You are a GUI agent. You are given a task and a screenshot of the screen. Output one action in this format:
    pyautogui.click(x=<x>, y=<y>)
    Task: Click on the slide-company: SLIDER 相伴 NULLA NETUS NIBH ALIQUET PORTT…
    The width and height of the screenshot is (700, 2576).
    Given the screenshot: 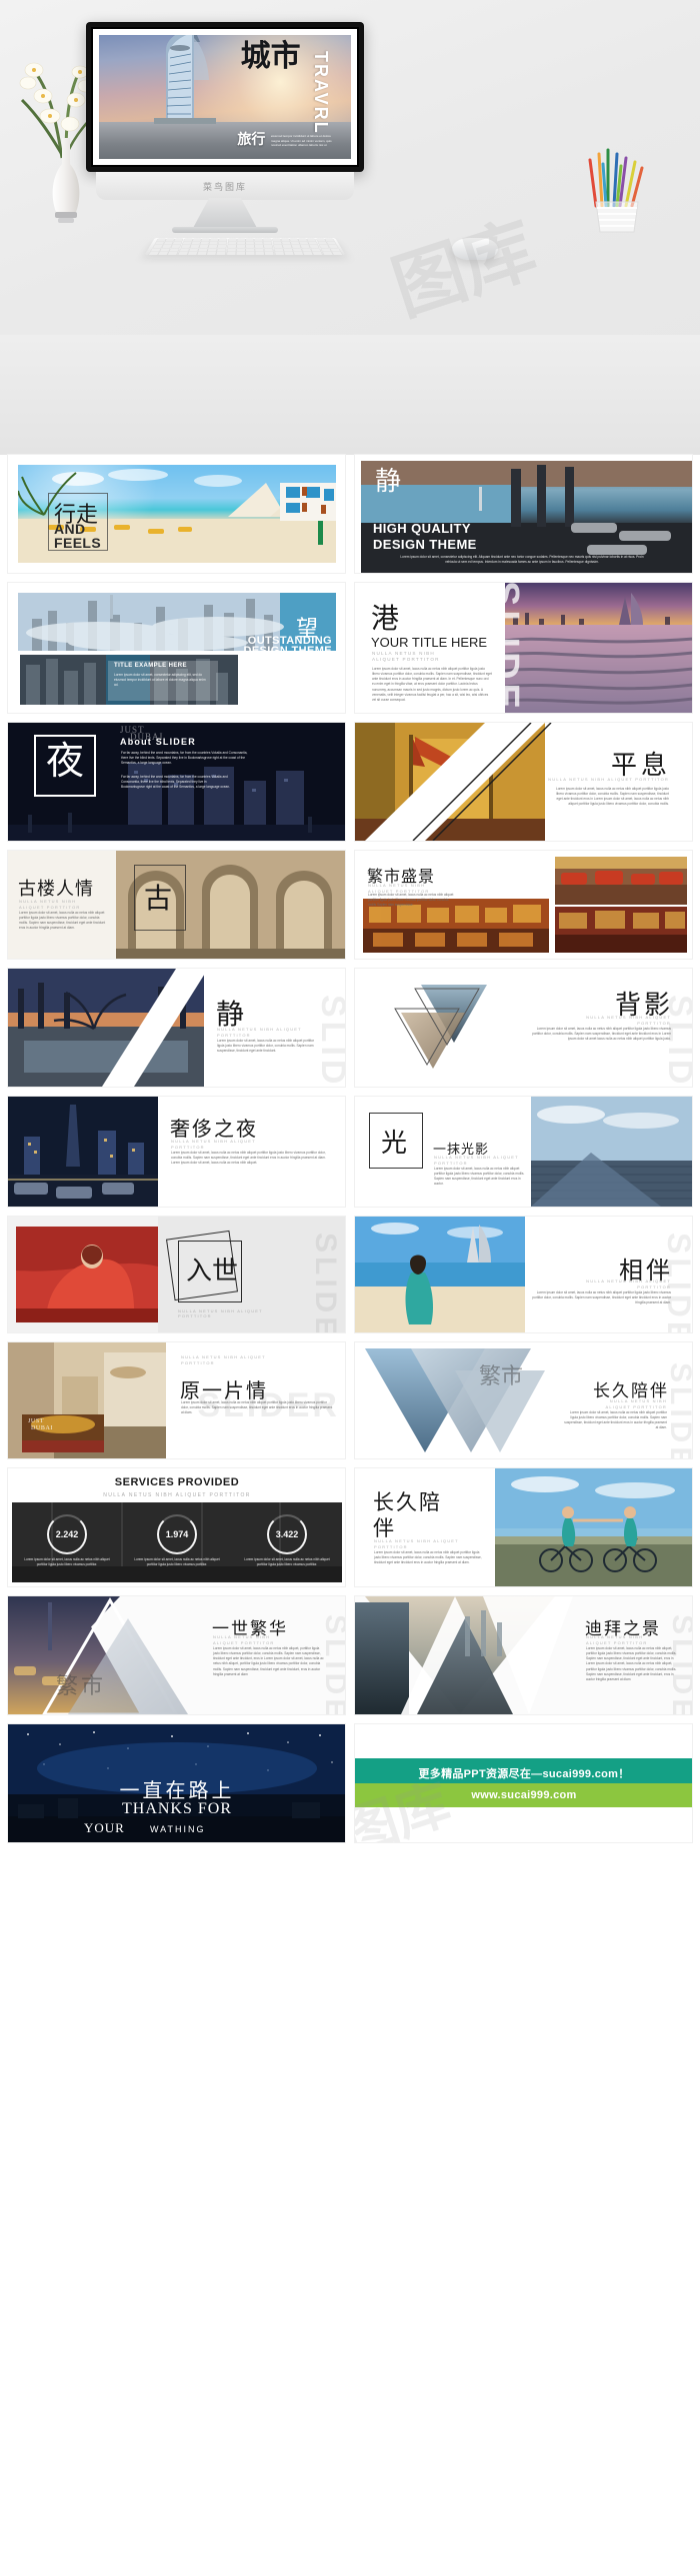 What is the action you would take?
    pyautogui.click(x=523, y=1274)
    